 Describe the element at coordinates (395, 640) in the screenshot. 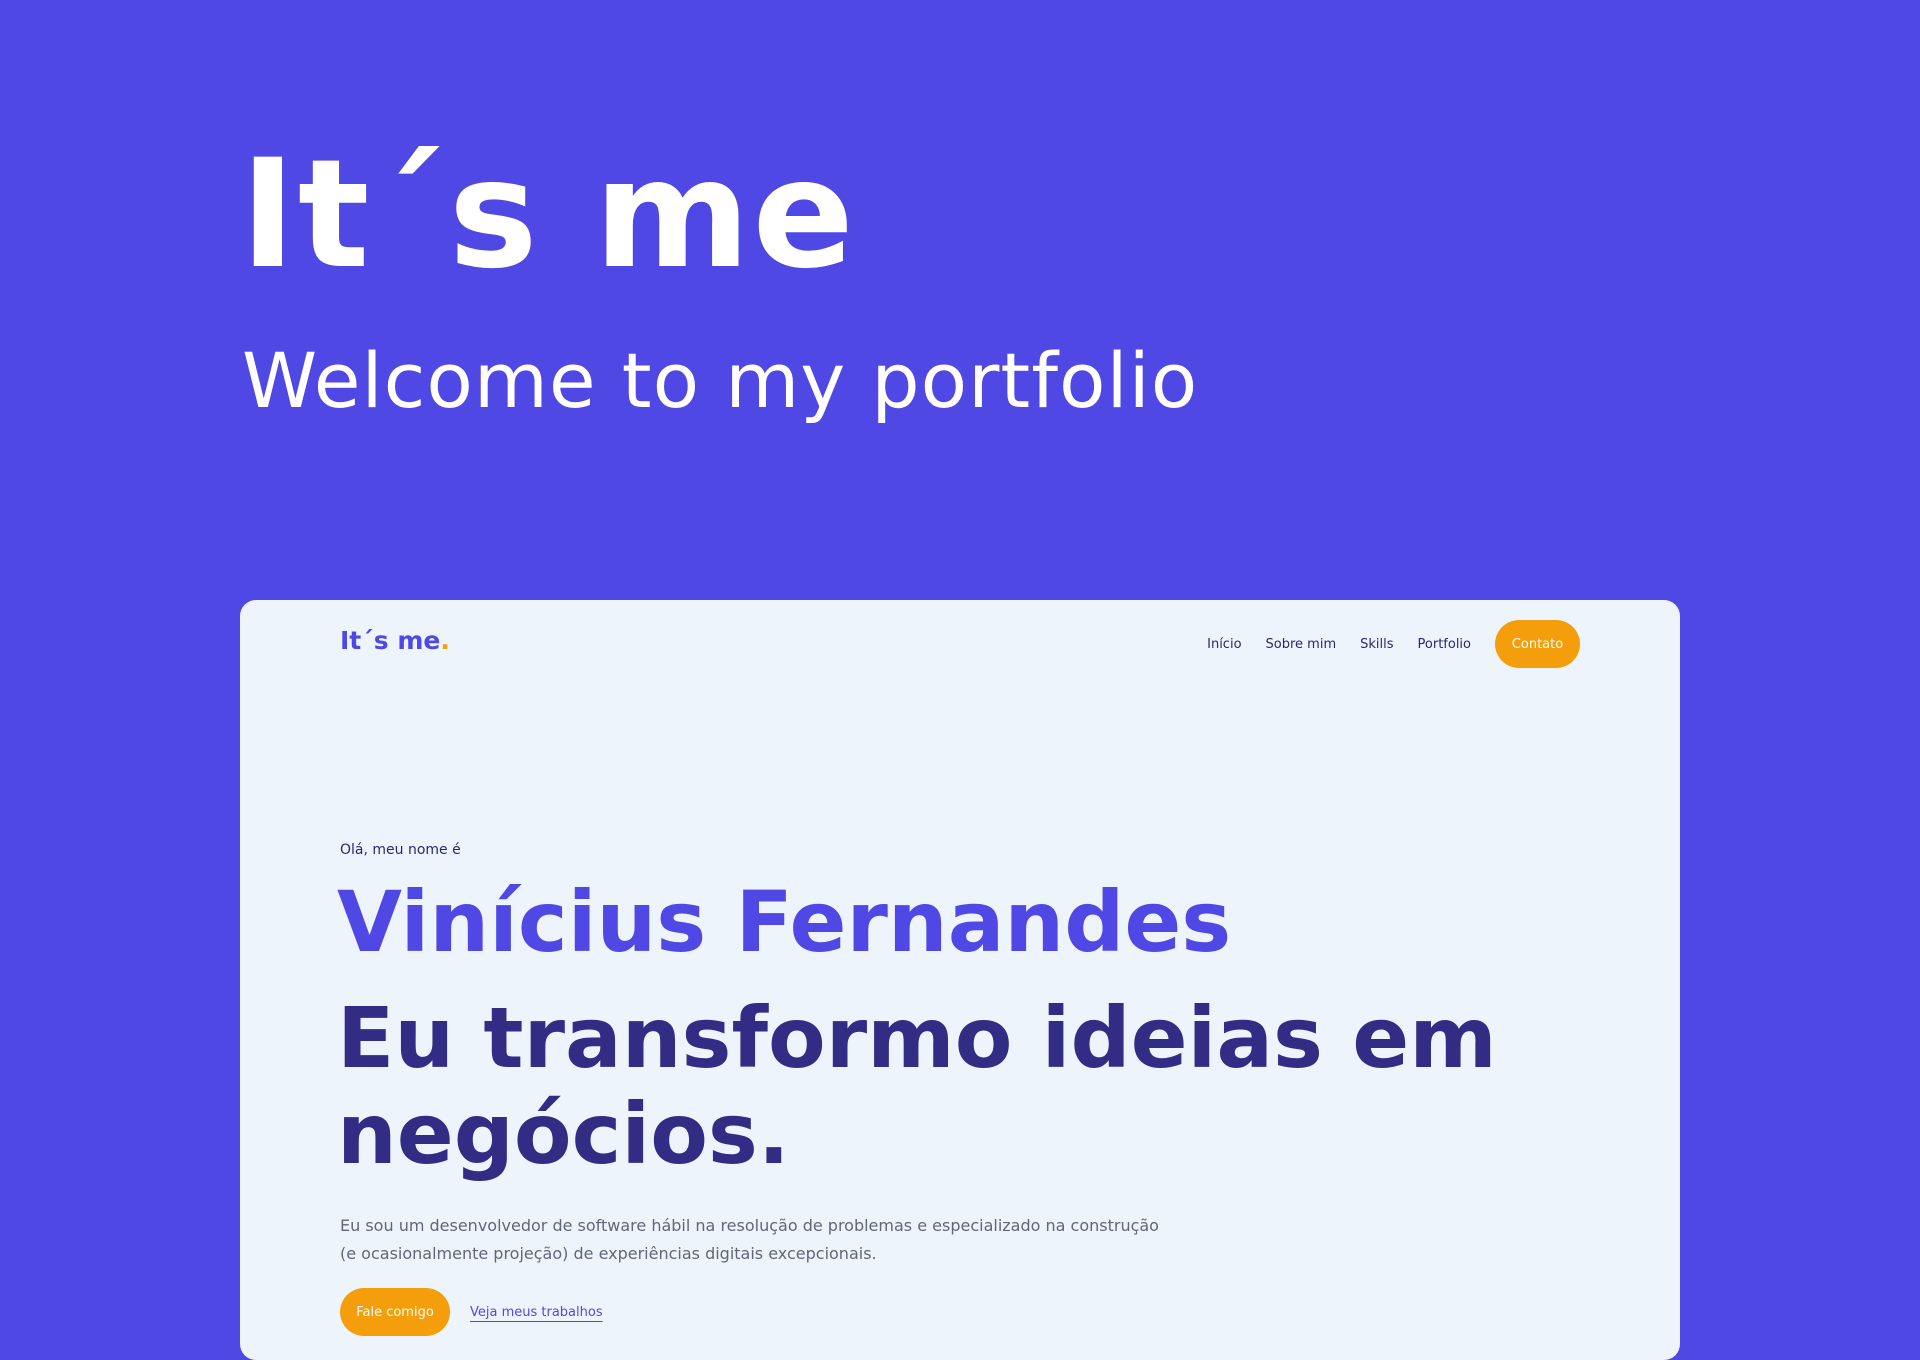

I see `site-logo: It´s me.` at that location.